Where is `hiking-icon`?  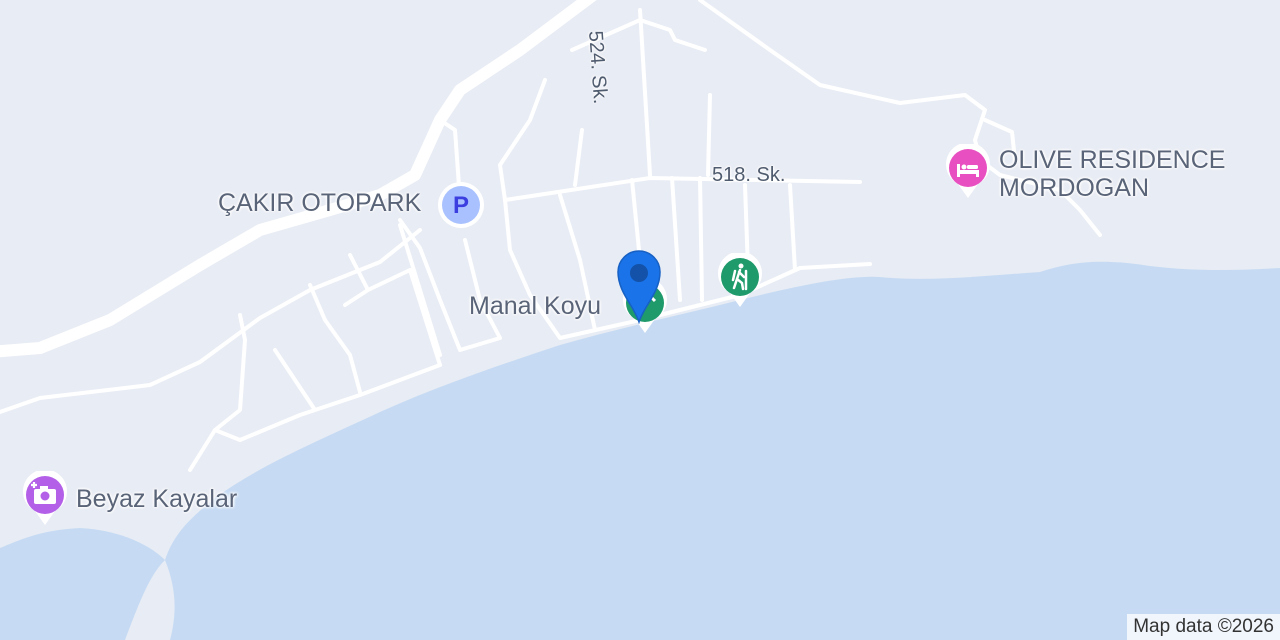 hiking-icon is located at coordinates (740, 279).